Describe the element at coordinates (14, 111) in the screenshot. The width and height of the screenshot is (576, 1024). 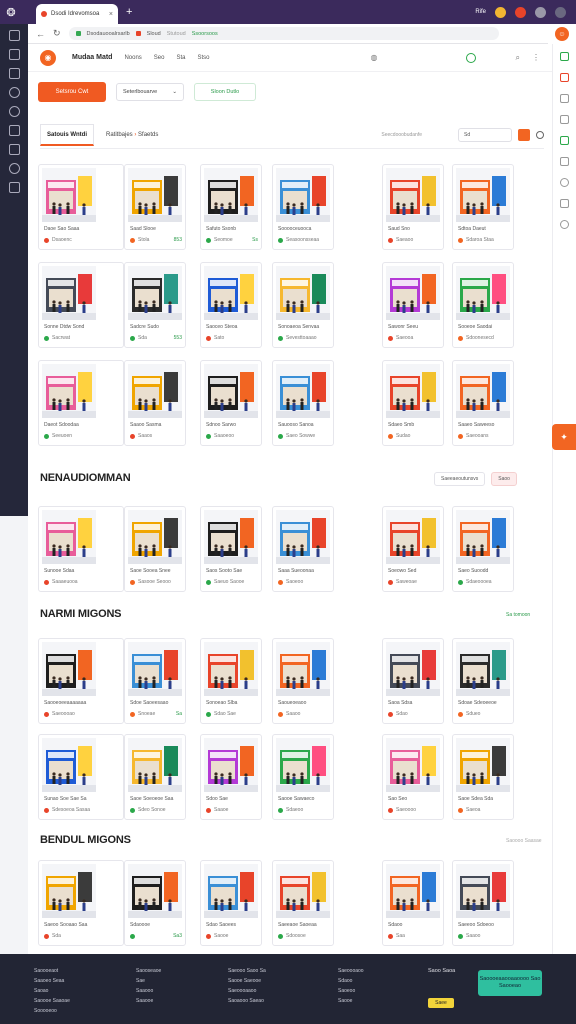
I see `history-icon` at that location.